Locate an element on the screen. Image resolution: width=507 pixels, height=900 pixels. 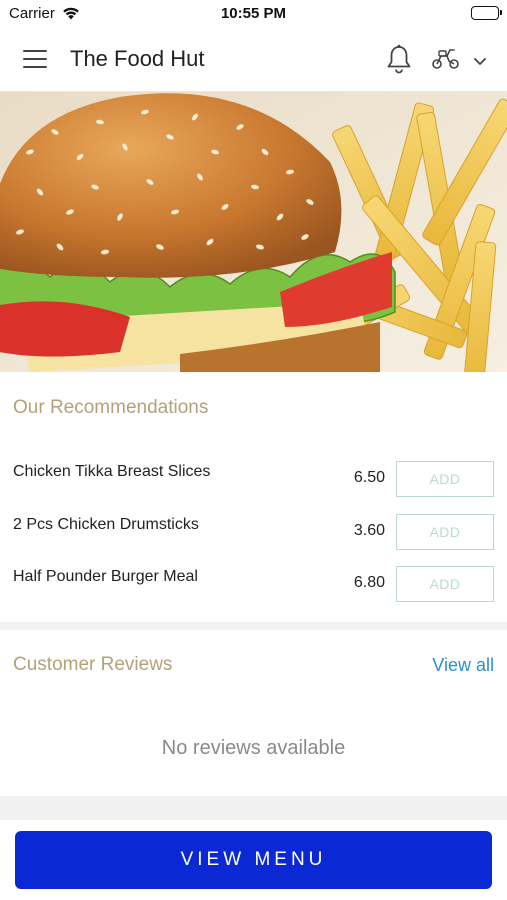
status-bar: Carrier 10:55 PM is located at coordinates (253, 14).